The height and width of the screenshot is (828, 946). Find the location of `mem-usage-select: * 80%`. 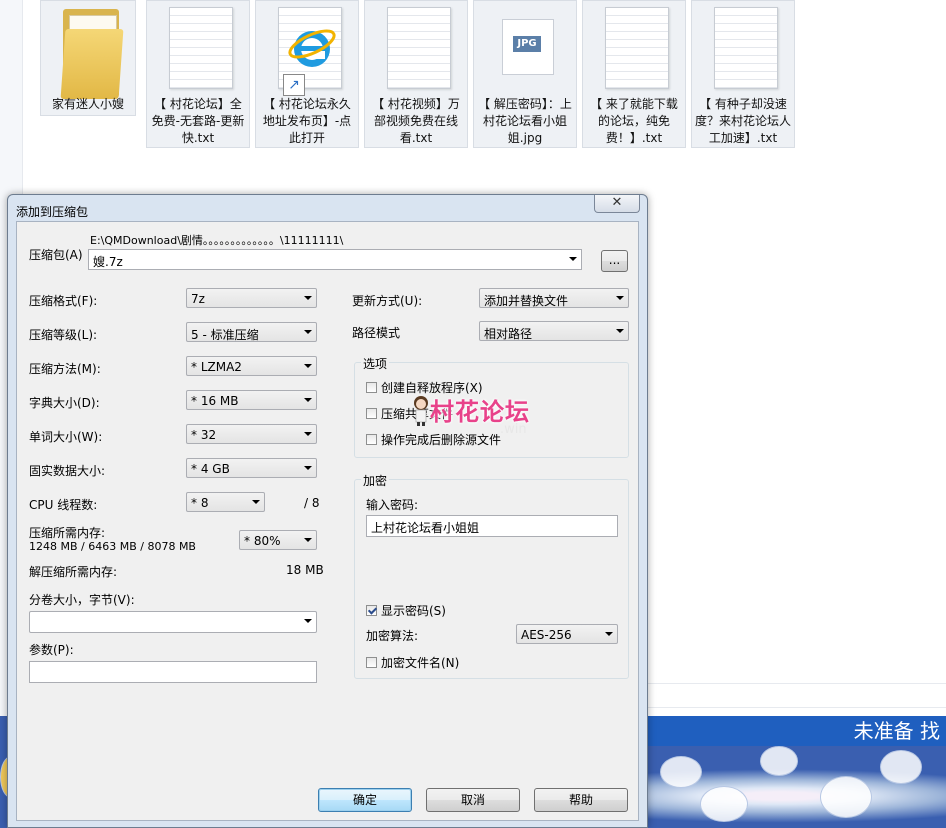

mem-usage-select: * 80% is located at coordinates (278, 540).